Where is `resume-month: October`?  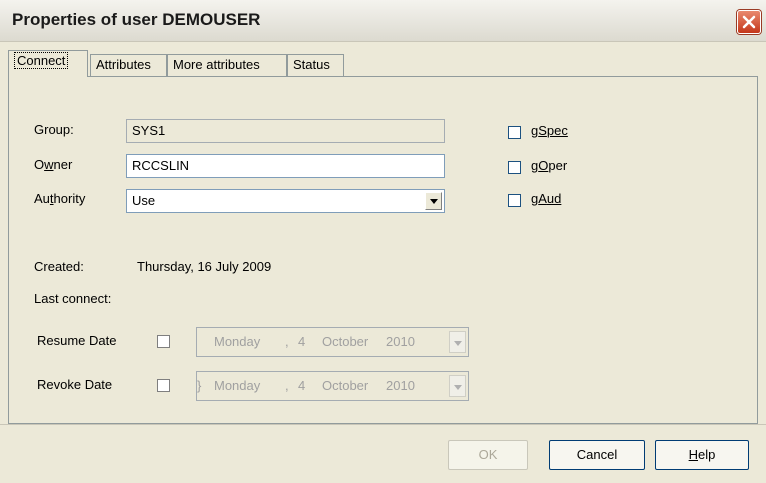
resume-month: October is located at coordinates (345, 341).